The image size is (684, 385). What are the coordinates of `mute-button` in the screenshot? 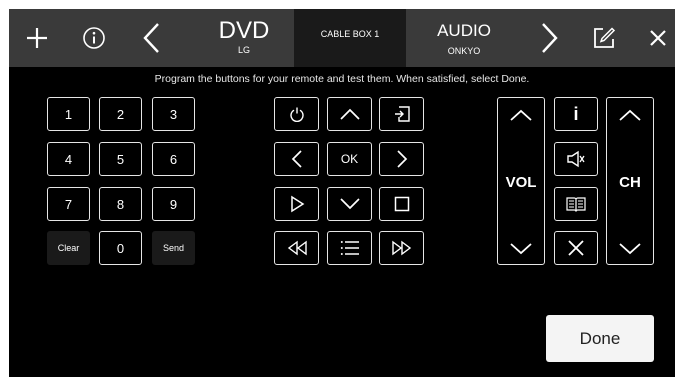 It's located at (576, 159).